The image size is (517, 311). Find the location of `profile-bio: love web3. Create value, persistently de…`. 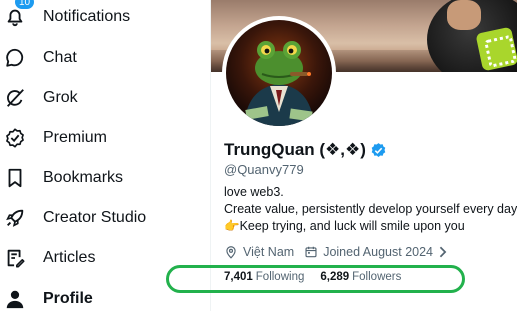

profile-bio: love web3. Create value, persistently de… is located at coordinates (370, 209).